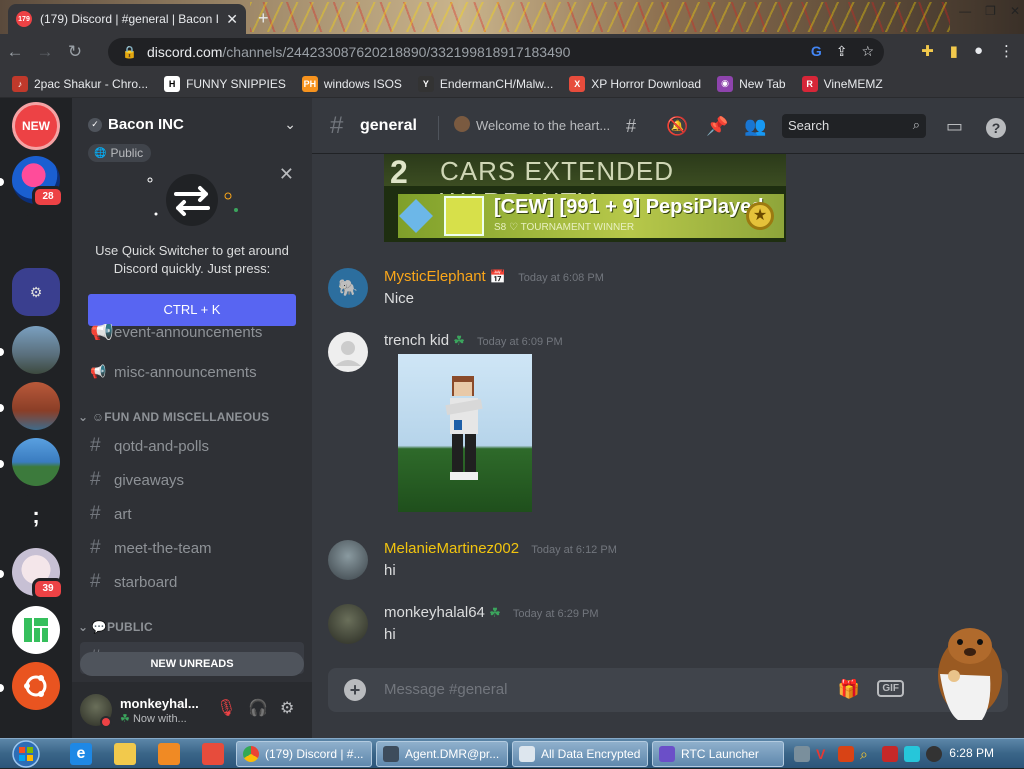 Image resolution: width=1024 pixels, height=769 pixels. Describe the element at coordinates (802, 754) in the screenshot. I see `tray-app-icon` at that location.